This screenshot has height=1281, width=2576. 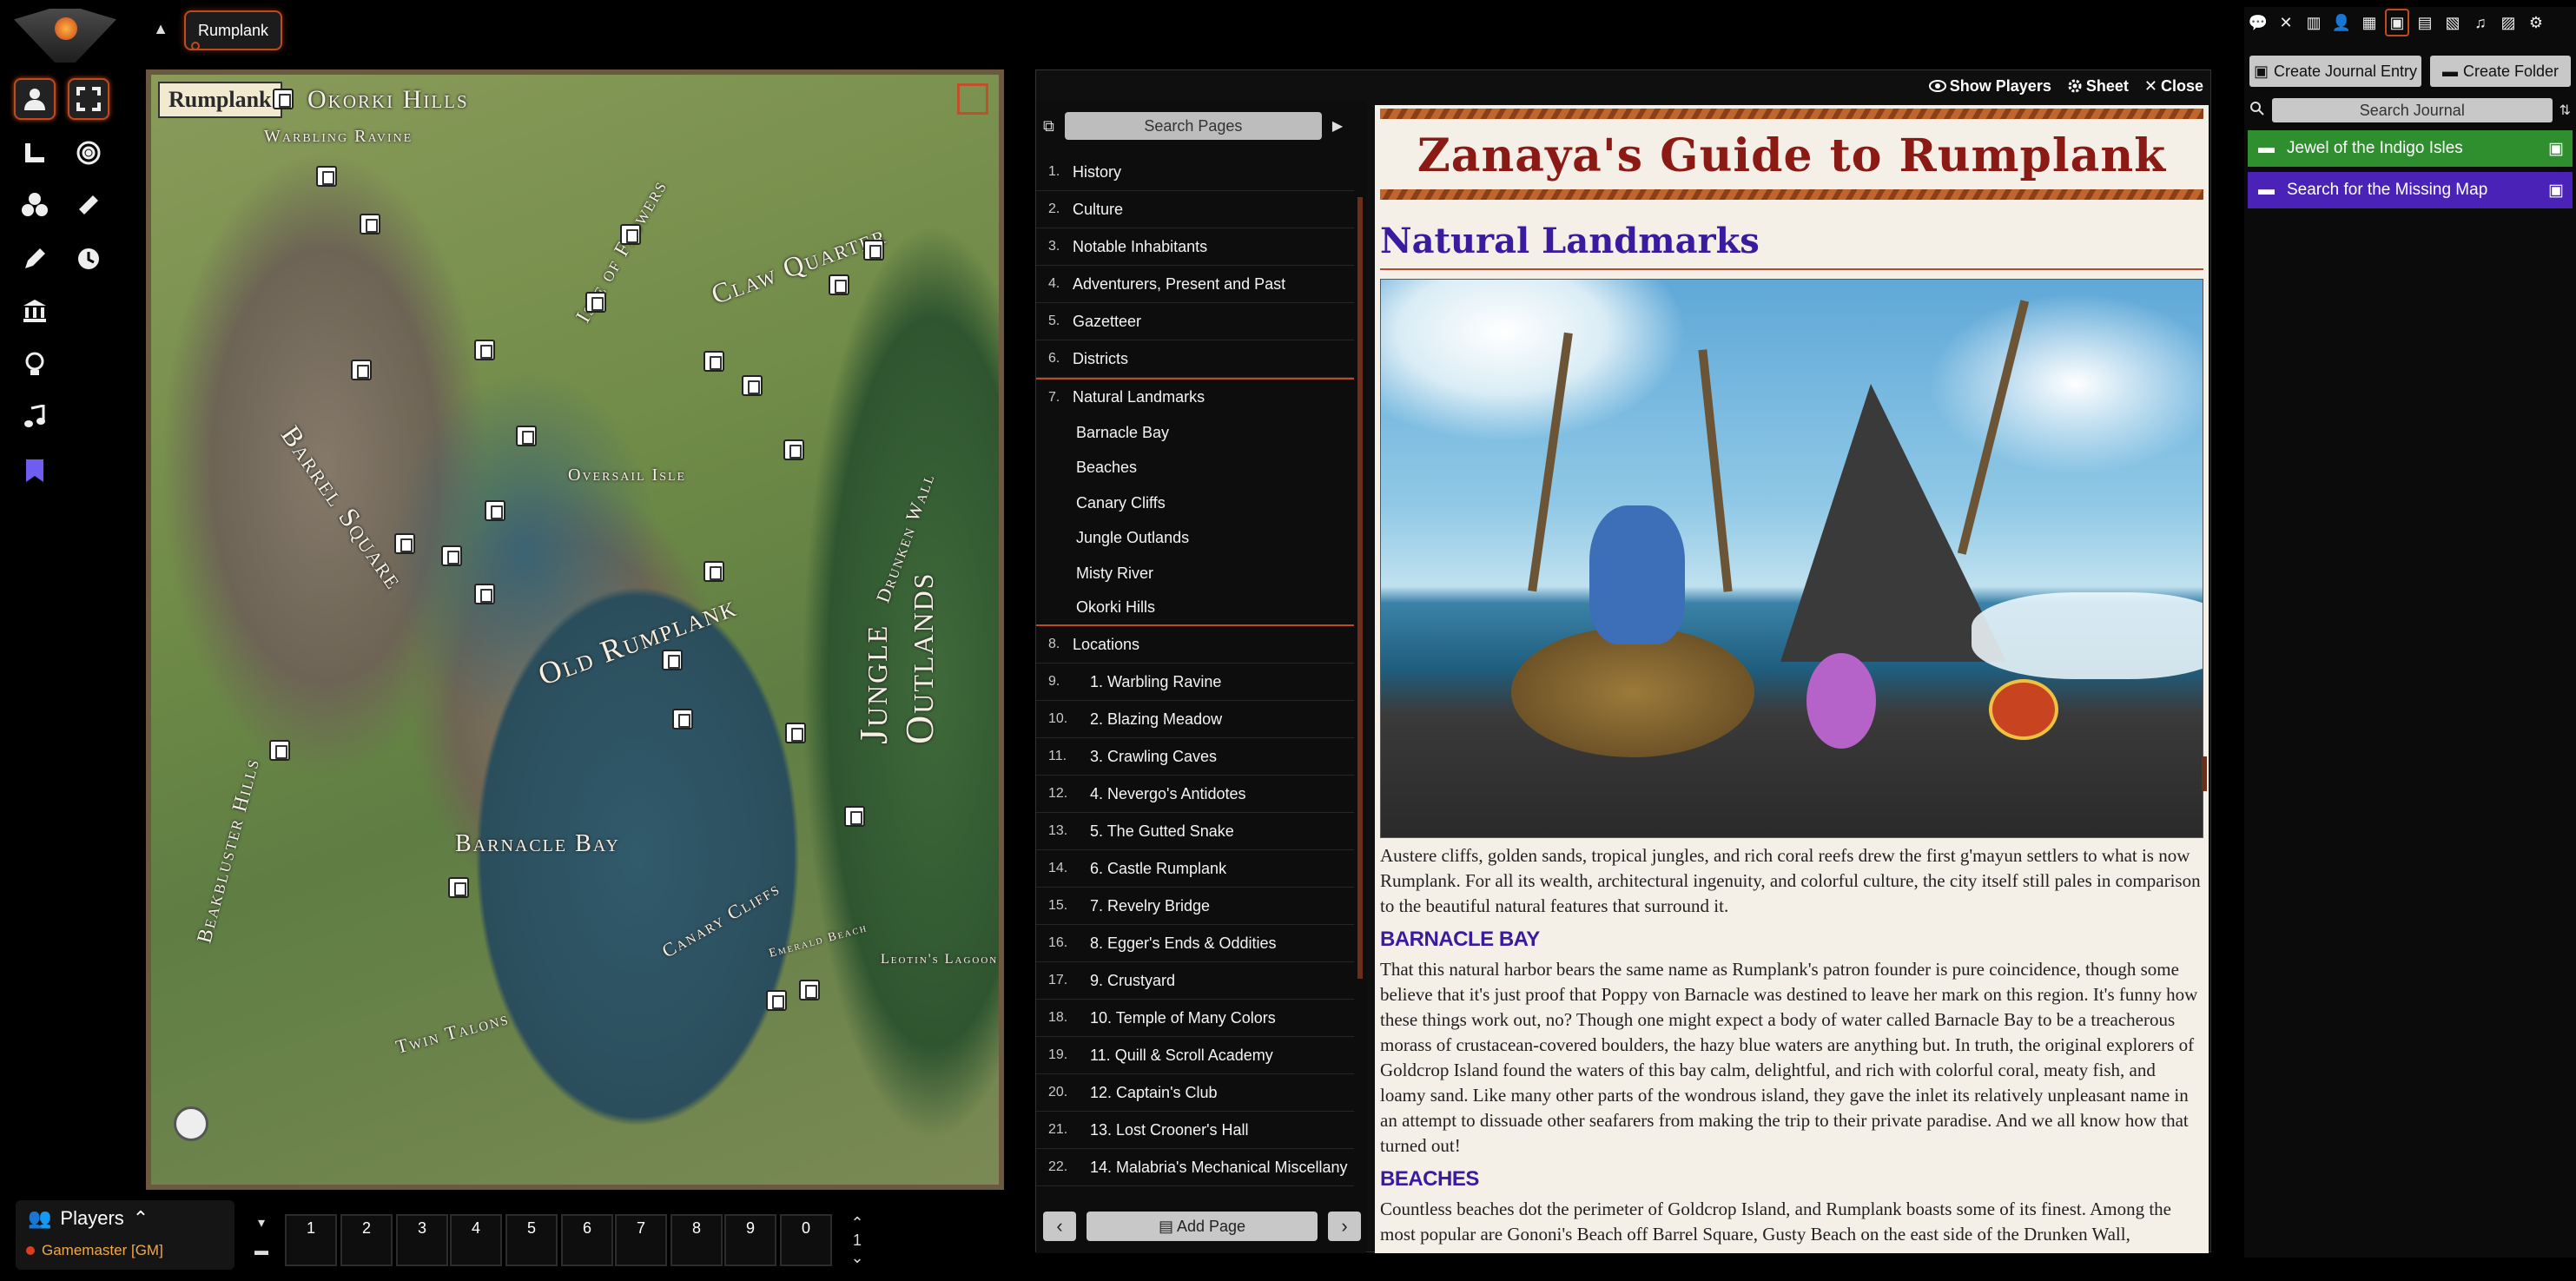 What do you see at coordinates (1195, 869) in the screenshot?
I see `page-item: 14. 6. Castle Rumplank` at bounding box center [1195, 869].